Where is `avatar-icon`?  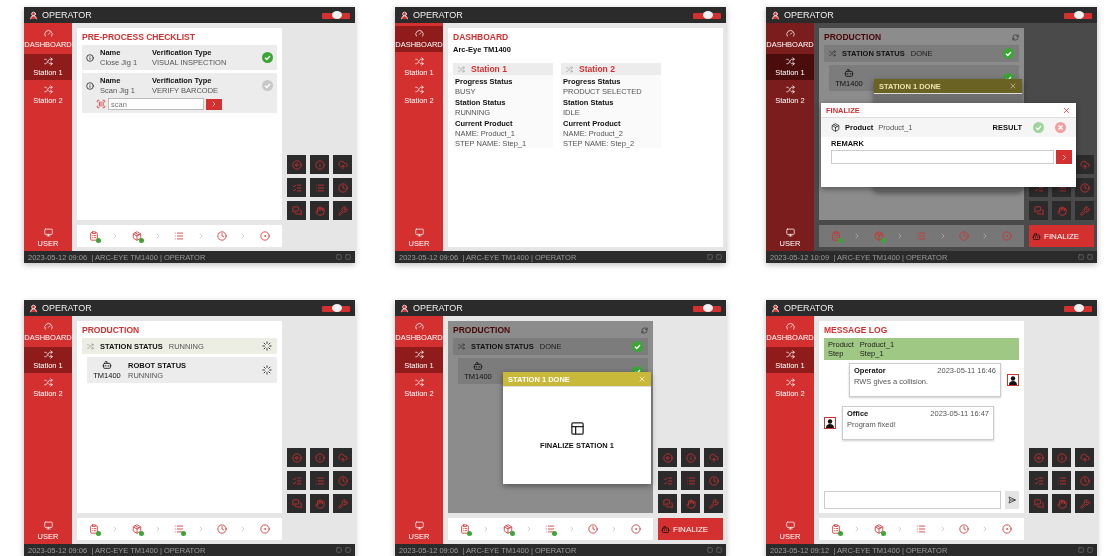
avatar-icon is located at coordinates (830, 423).